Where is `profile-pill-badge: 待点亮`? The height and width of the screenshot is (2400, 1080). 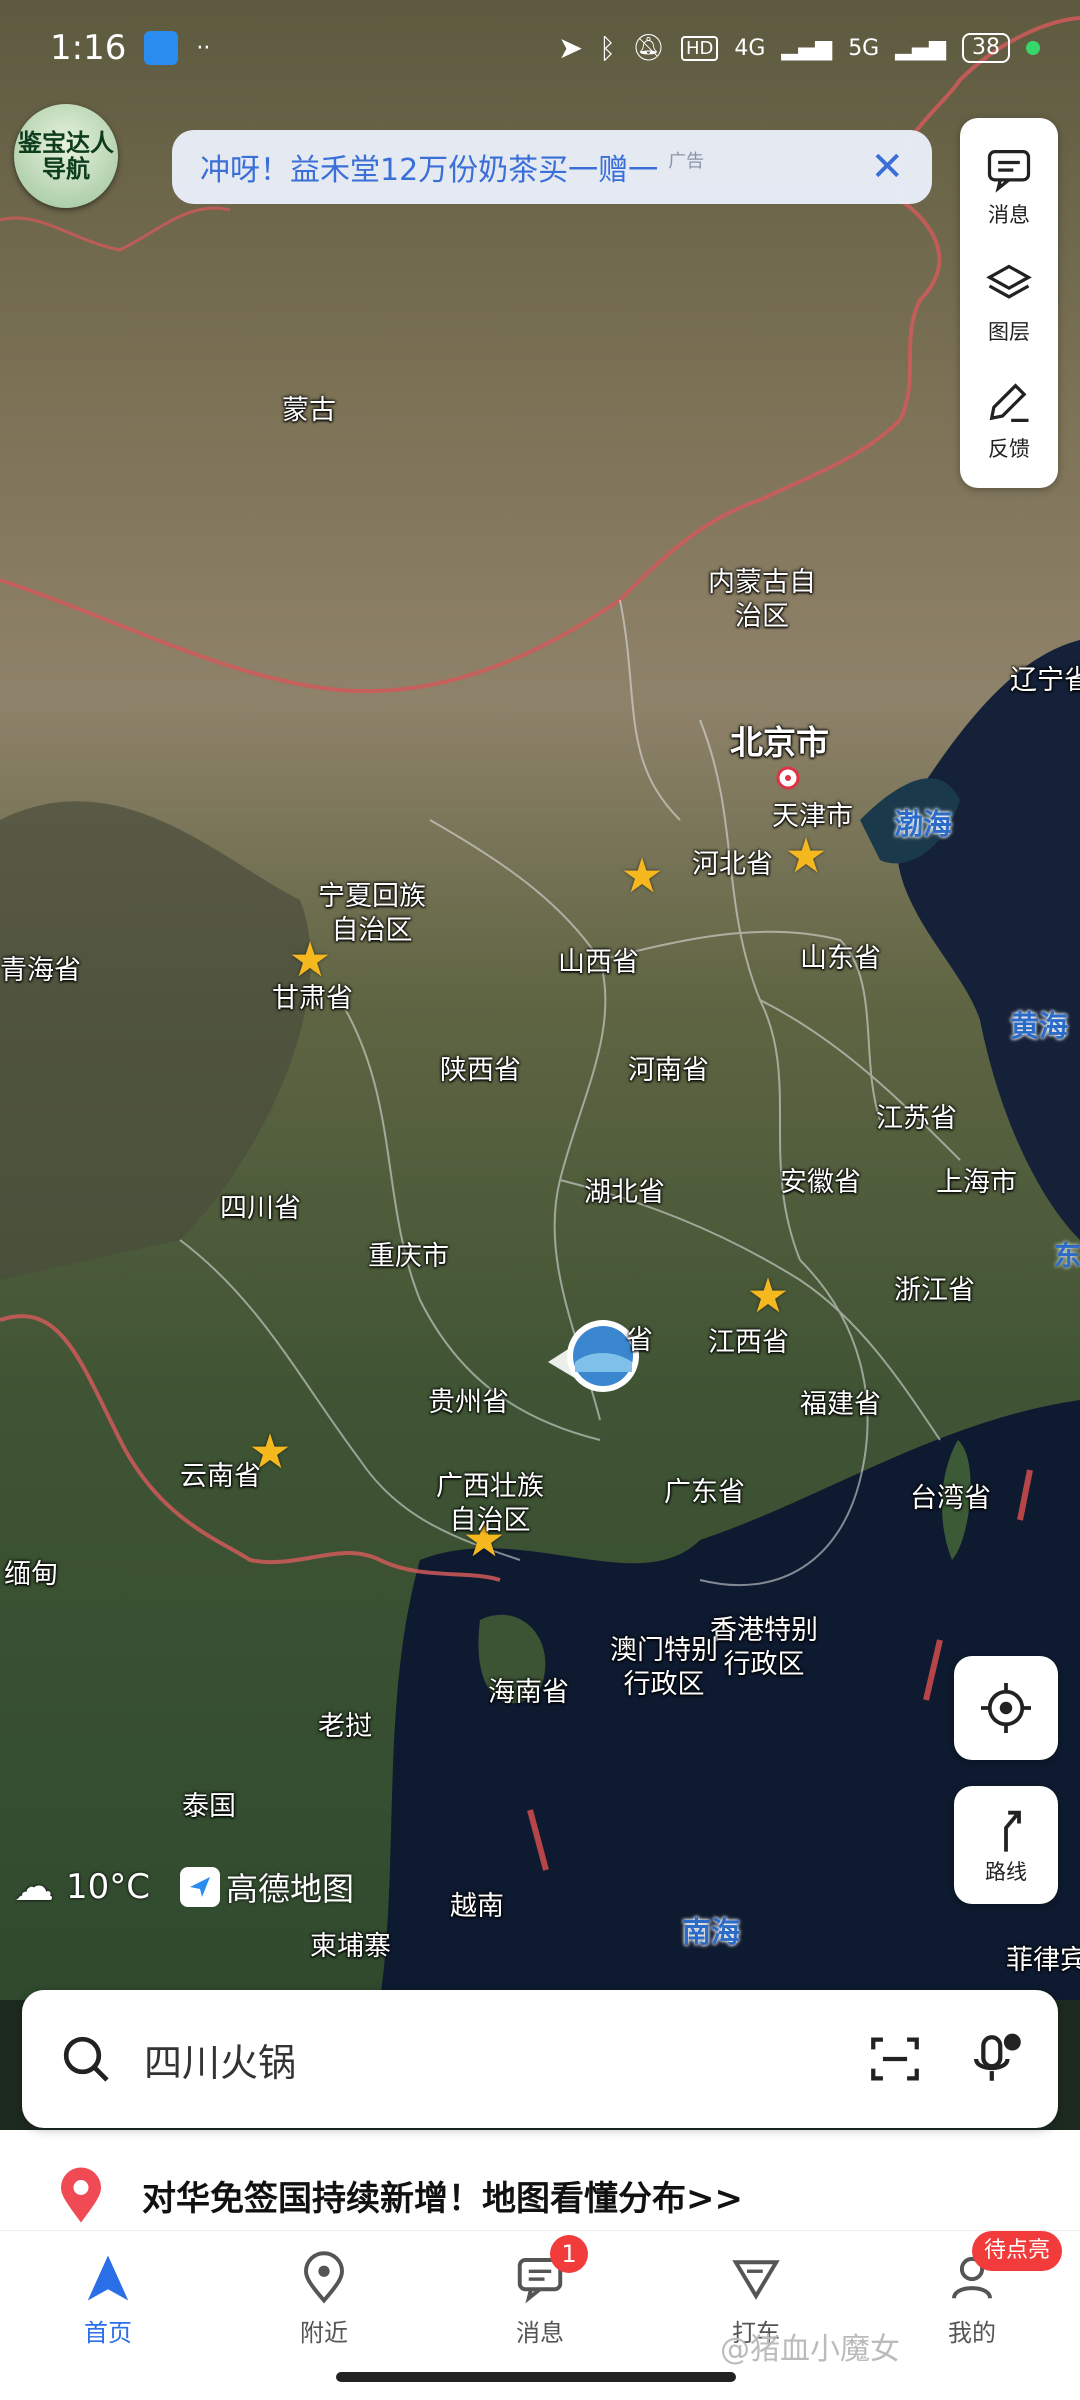 profile-pill-badge: 待点亮 is located at coordinates (1017, 2251).